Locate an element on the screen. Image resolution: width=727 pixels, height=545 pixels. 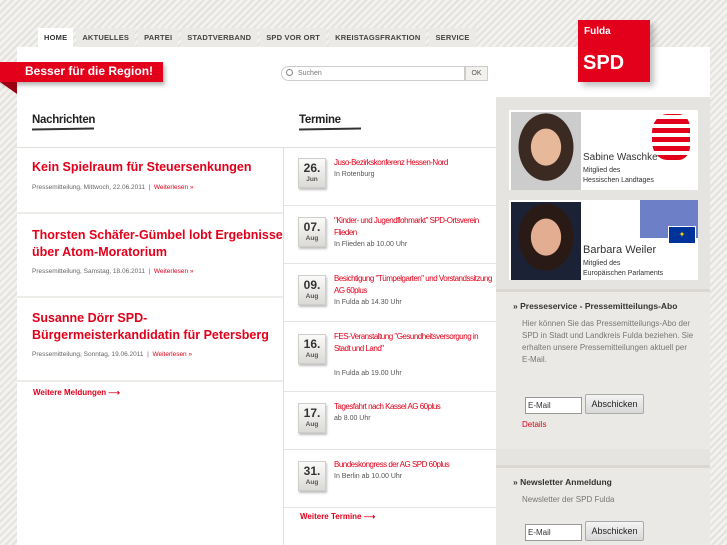
search-button: OK is located at coordinates (476, 73).